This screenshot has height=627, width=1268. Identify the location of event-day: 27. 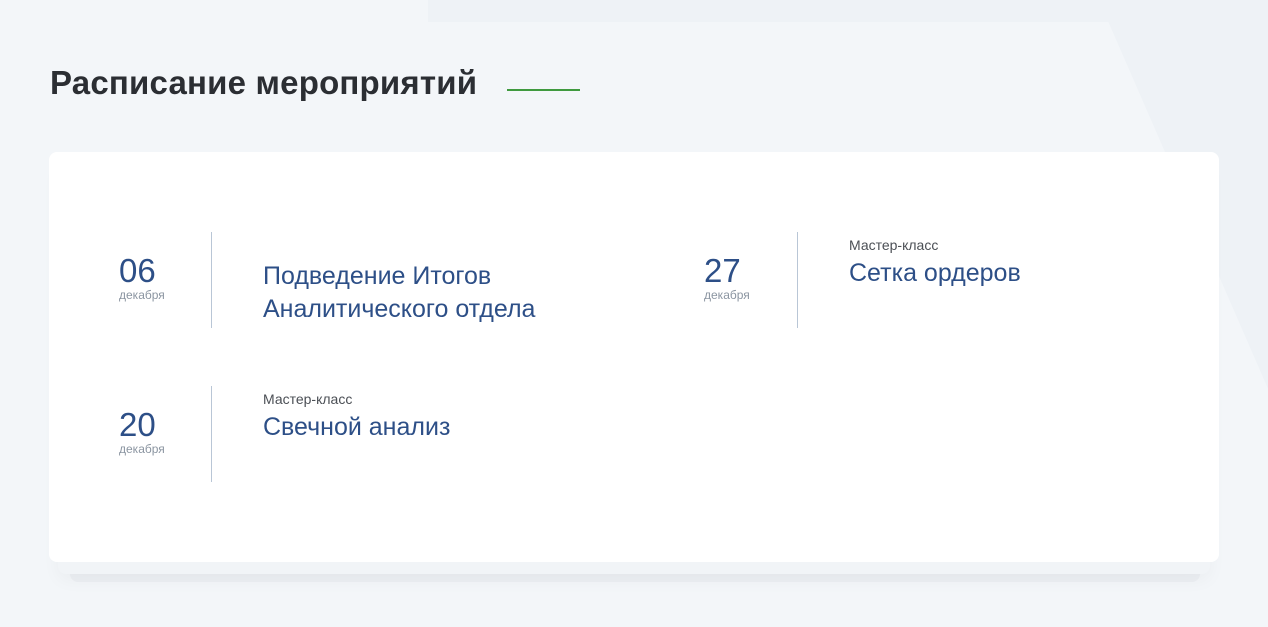
(722, 270).